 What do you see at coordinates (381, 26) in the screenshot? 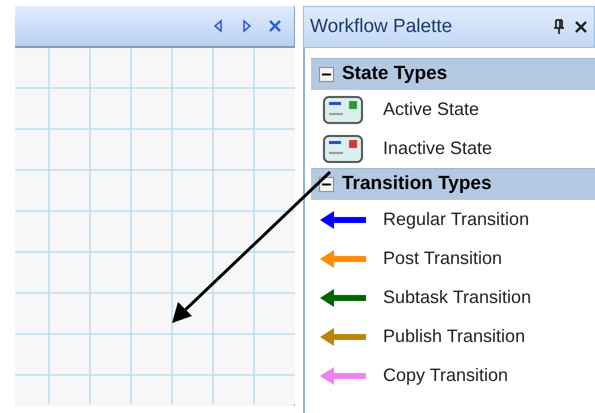
I see `palette-title: Workflow Palette` at bounding box center [381, 26].